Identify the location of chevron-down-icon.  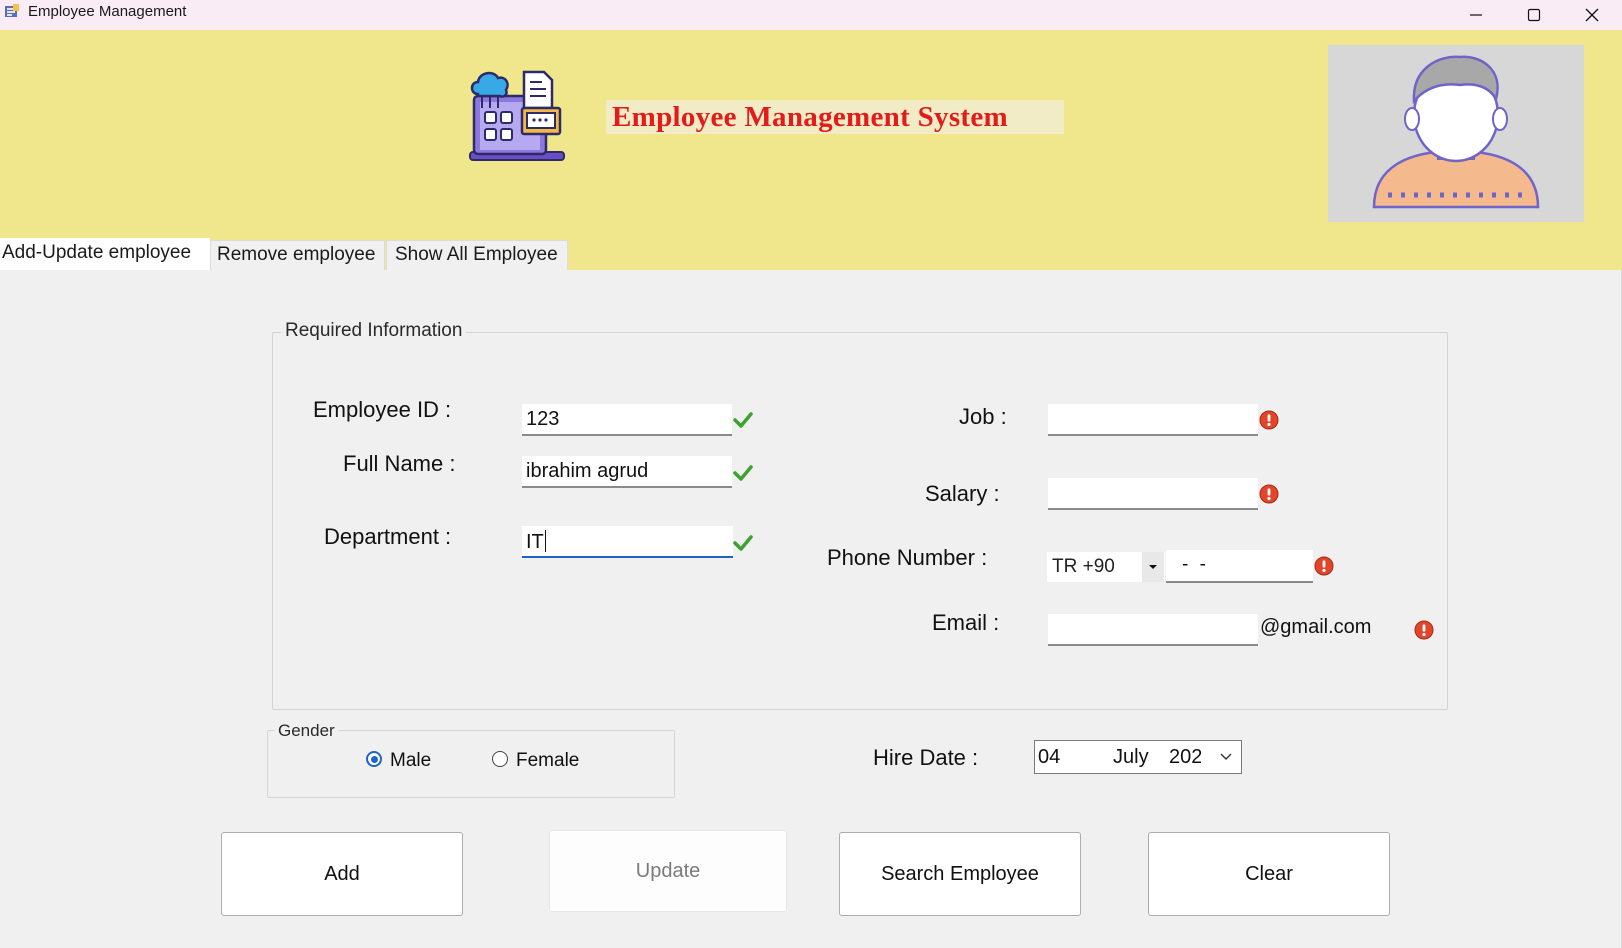
(1226, 756).